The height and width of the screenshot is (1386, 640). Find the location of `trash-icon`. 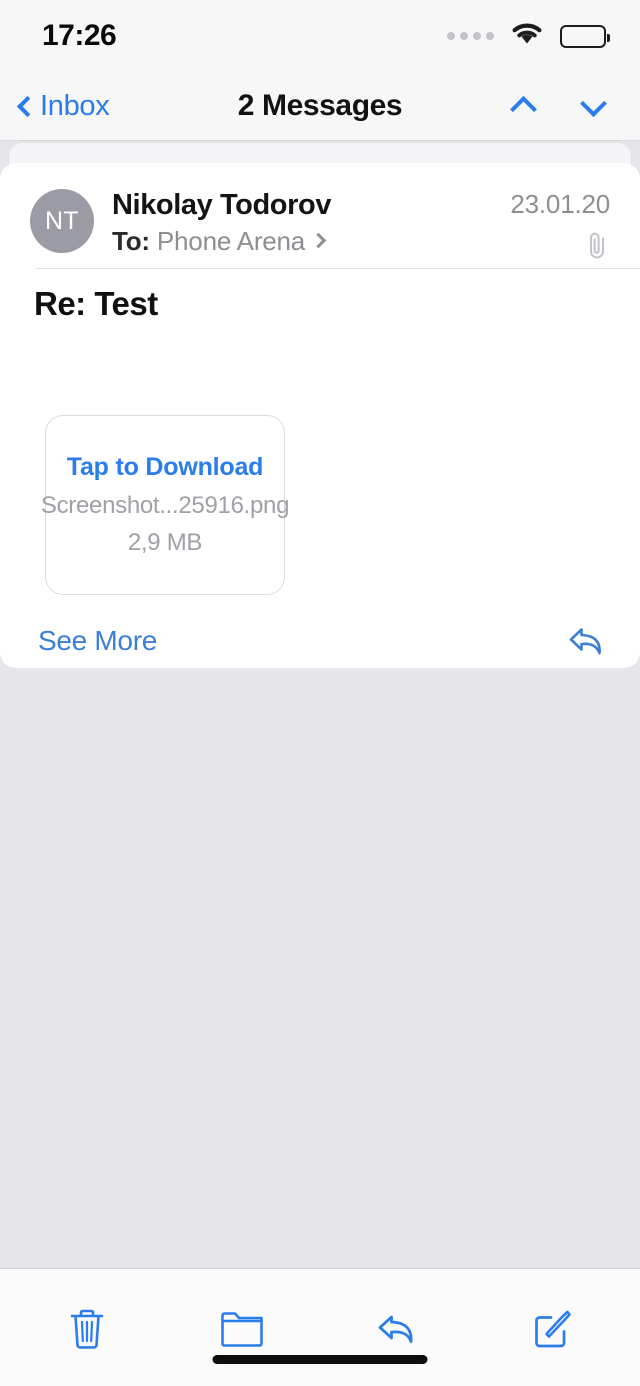

trash-icon is located at coordinates (87, 1329).